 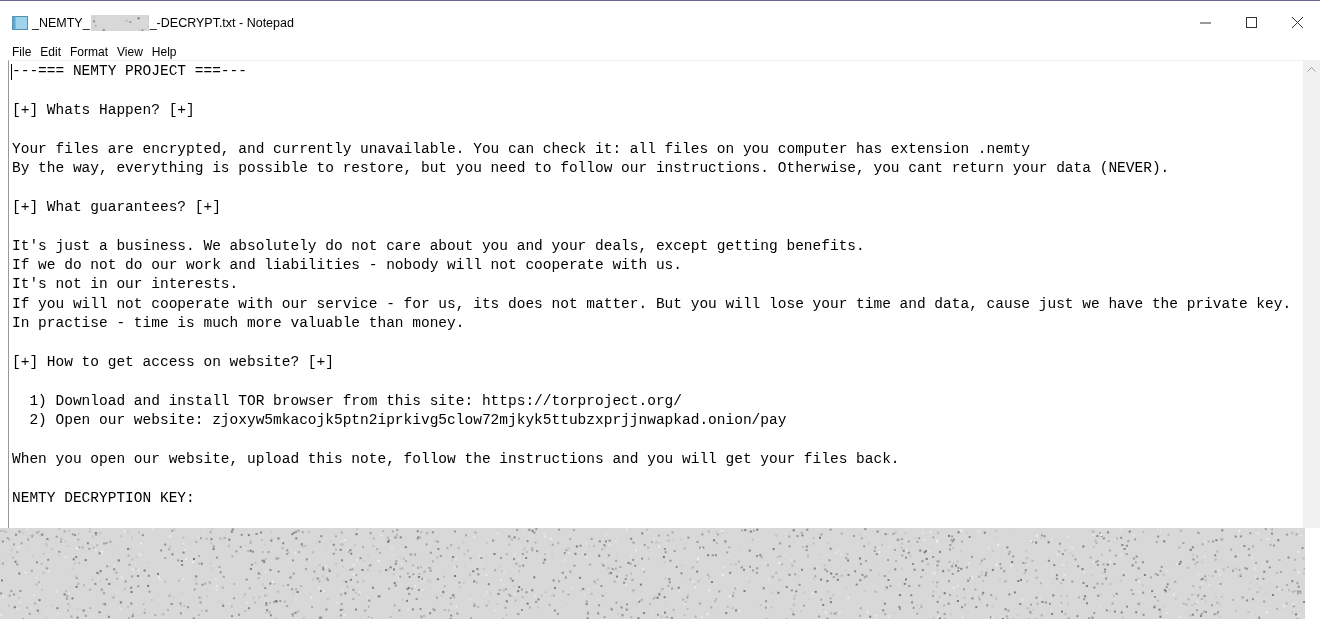 I want to click on notepad-icon, so click(x=20, y=22).